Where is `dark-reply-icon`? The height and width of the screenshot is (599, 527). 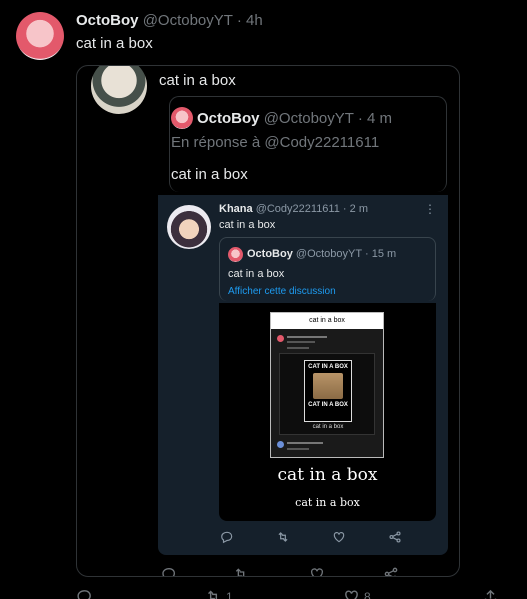
dark-reply-icon is located at coordinates (227, 537).